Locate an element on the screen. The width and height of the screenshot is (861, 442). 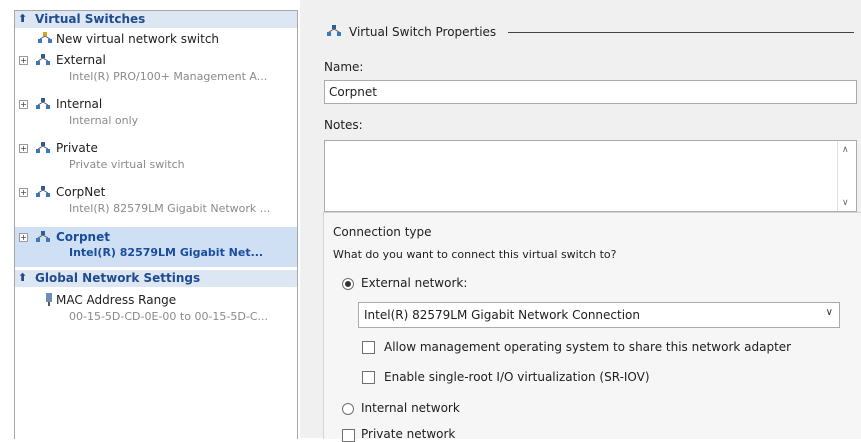
name-label: Name: is located at coordinates (344, 67).